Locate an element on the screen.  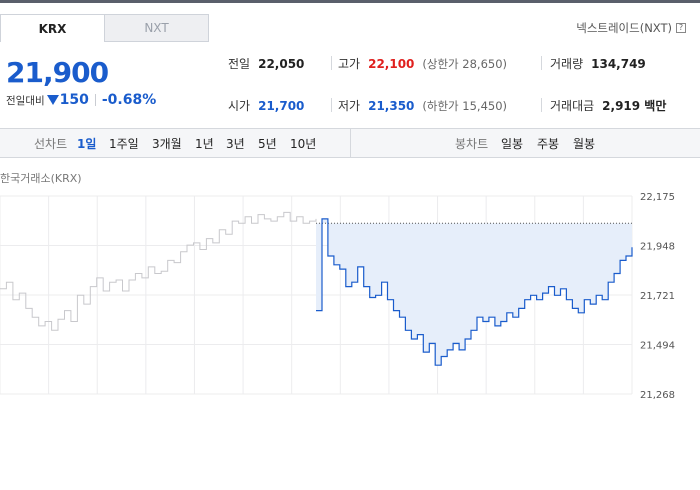
period-1y: 1년 is located at coordinates (204, 143).